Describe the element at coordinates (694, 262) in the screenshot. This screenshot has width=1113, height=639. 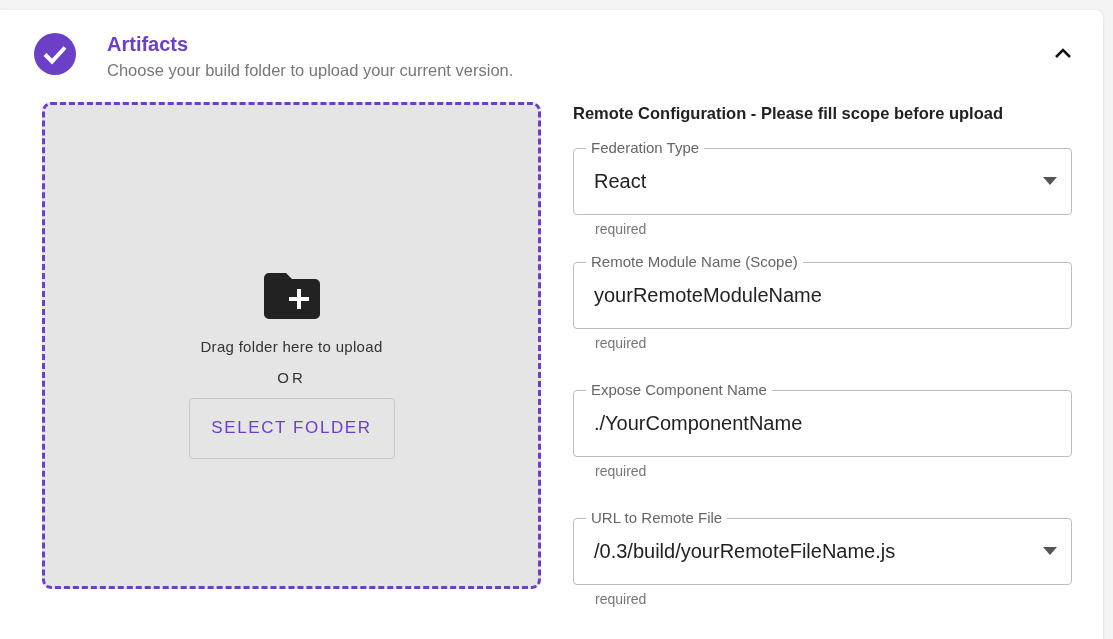
I see `field-label: Remote Module Name (Scope)` at that location.